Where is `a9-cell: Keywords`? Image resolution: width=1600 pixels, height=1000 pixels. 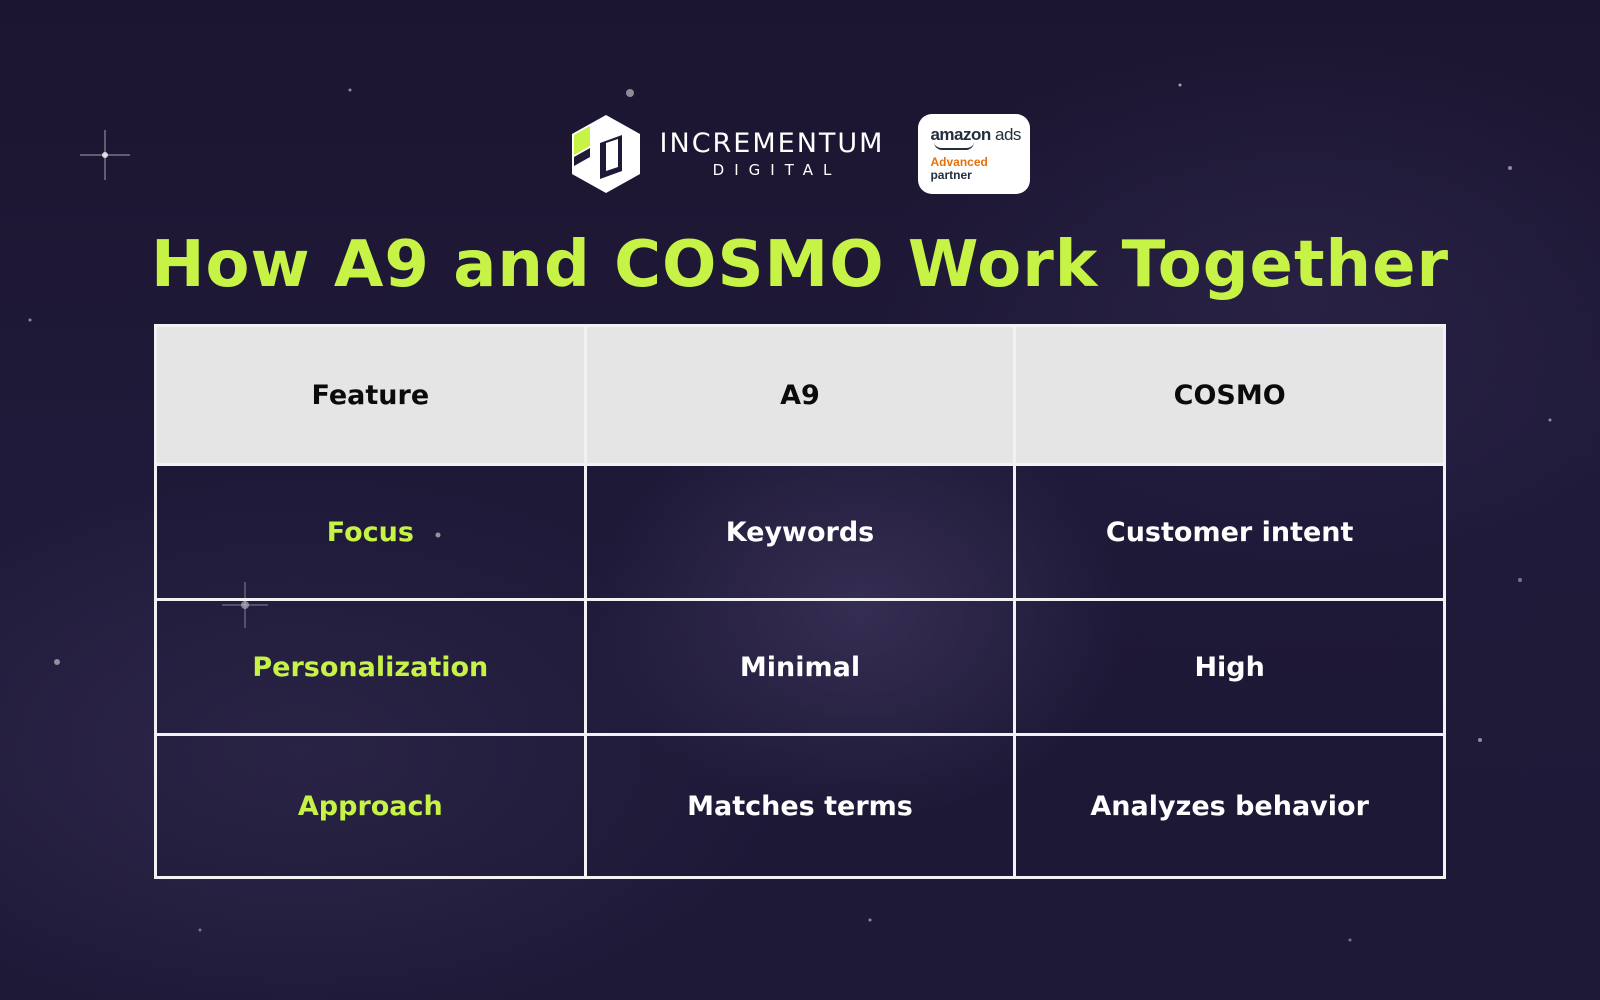
a9-cell: Keywords is located at coordinates (800, 532).